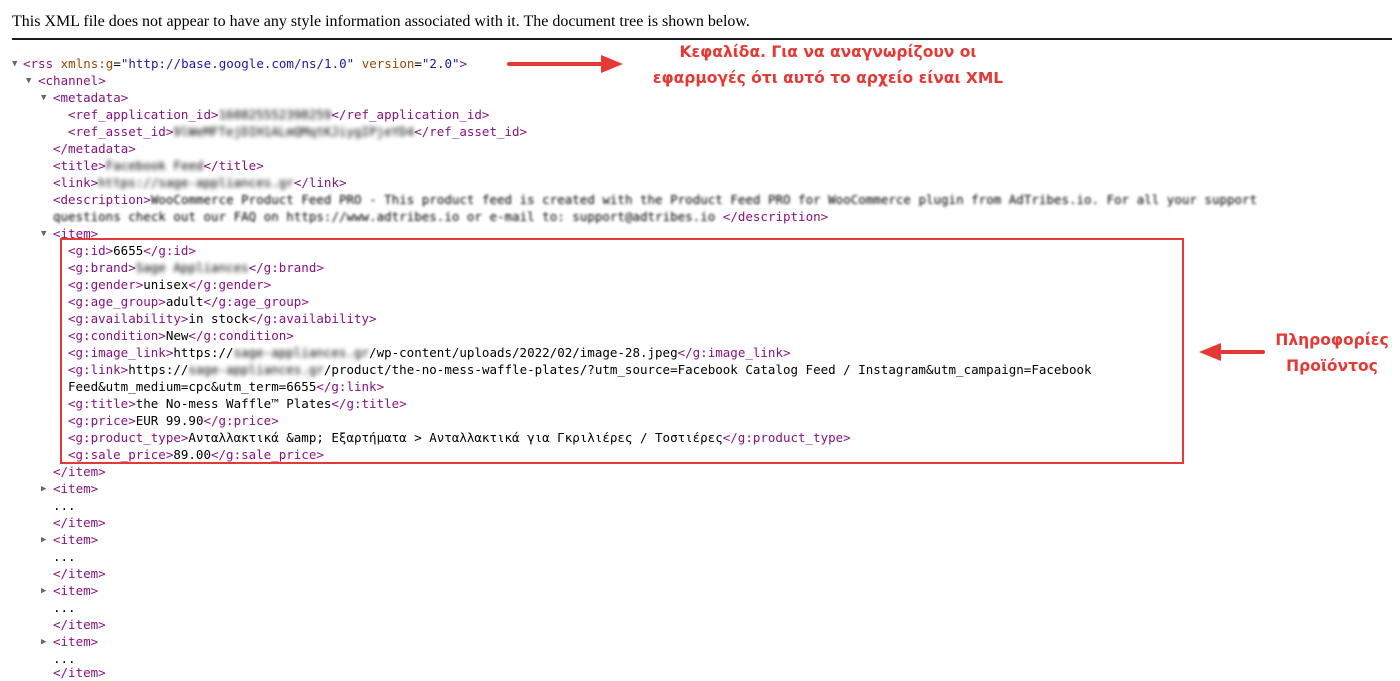 This screenshot has width=1400, height=681. Describe the element at coordinates (200, 182) in the screenshot. I see `channel-link-line: <link>https://sage-appliances.gr</link>` at that location.